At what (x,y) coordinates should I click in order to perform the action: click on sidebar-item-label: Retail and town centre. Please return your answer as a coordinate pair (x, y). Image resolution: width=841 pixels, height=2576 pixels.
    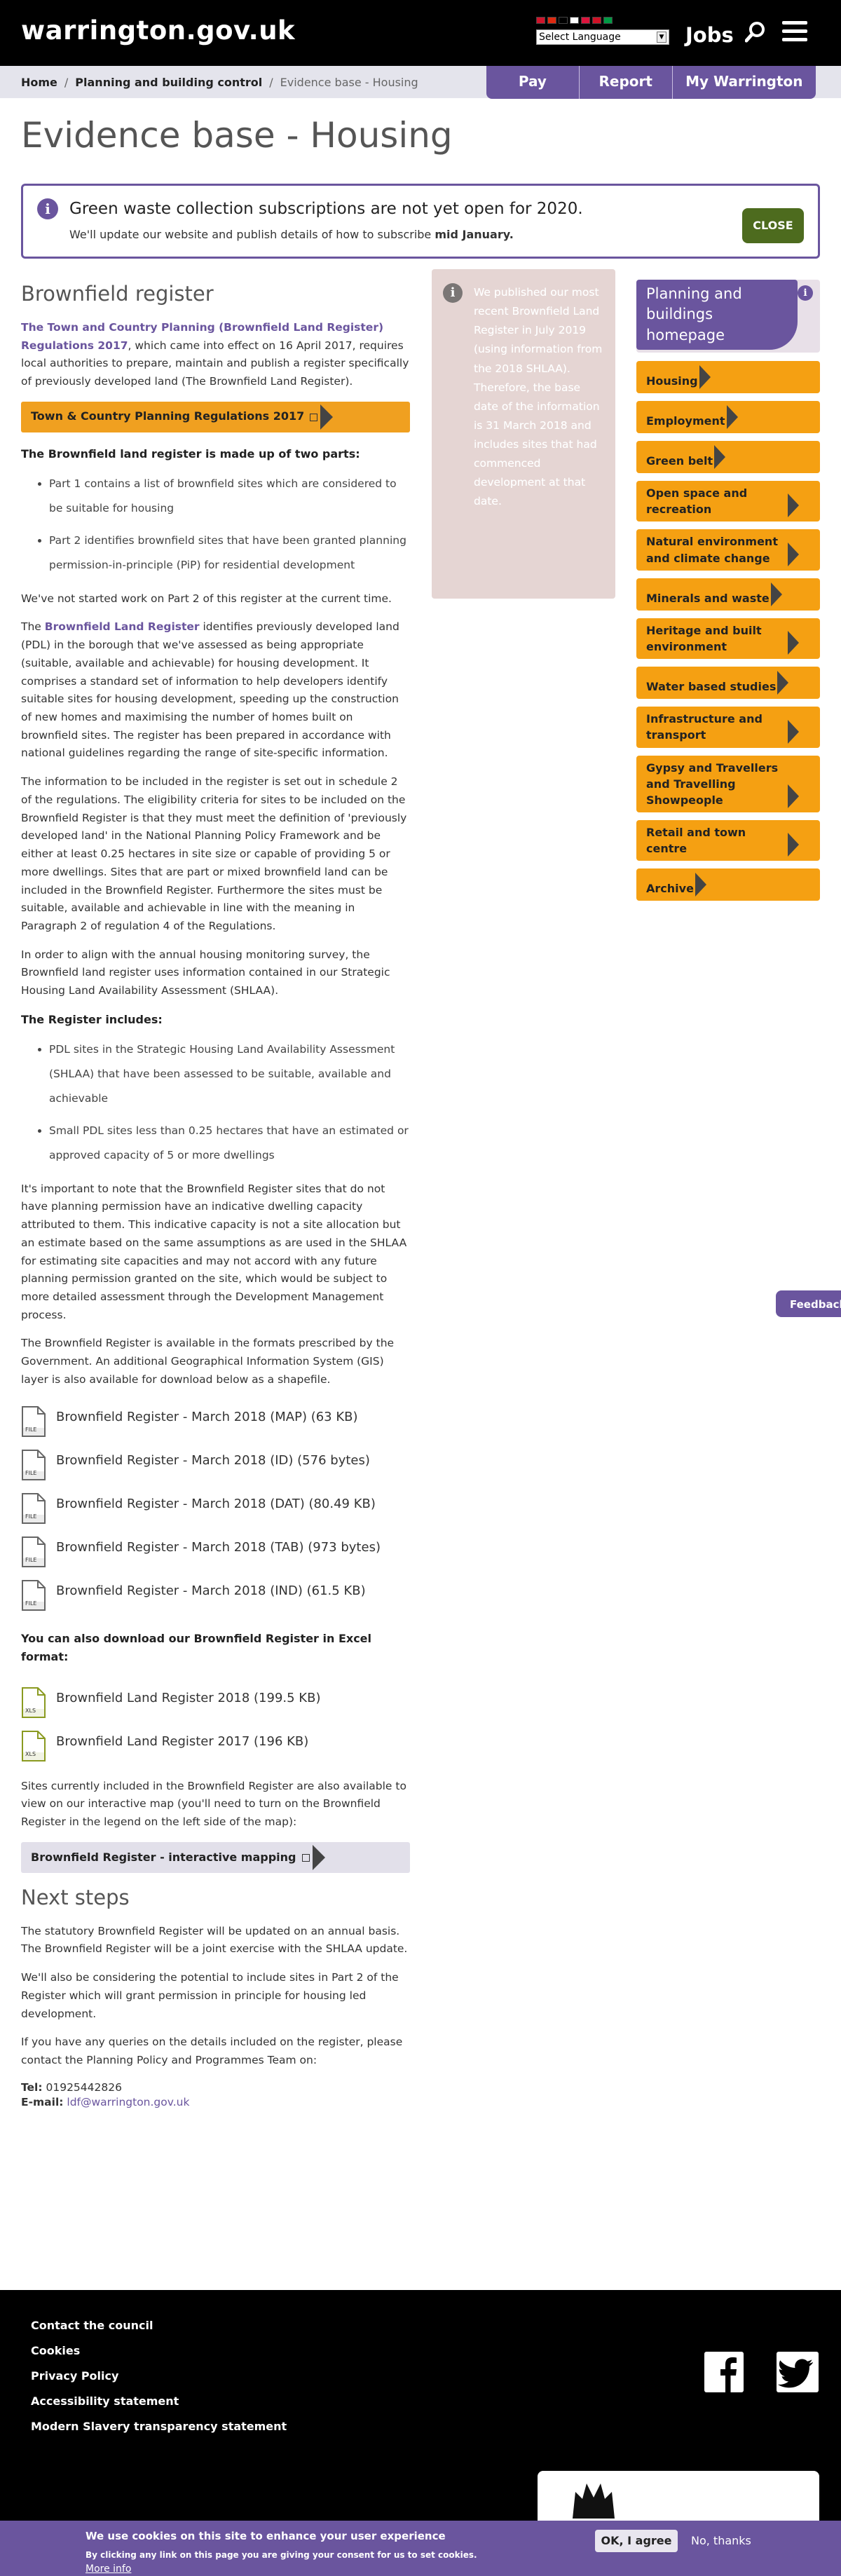
    Looking at the image, I should click on (696, 841).